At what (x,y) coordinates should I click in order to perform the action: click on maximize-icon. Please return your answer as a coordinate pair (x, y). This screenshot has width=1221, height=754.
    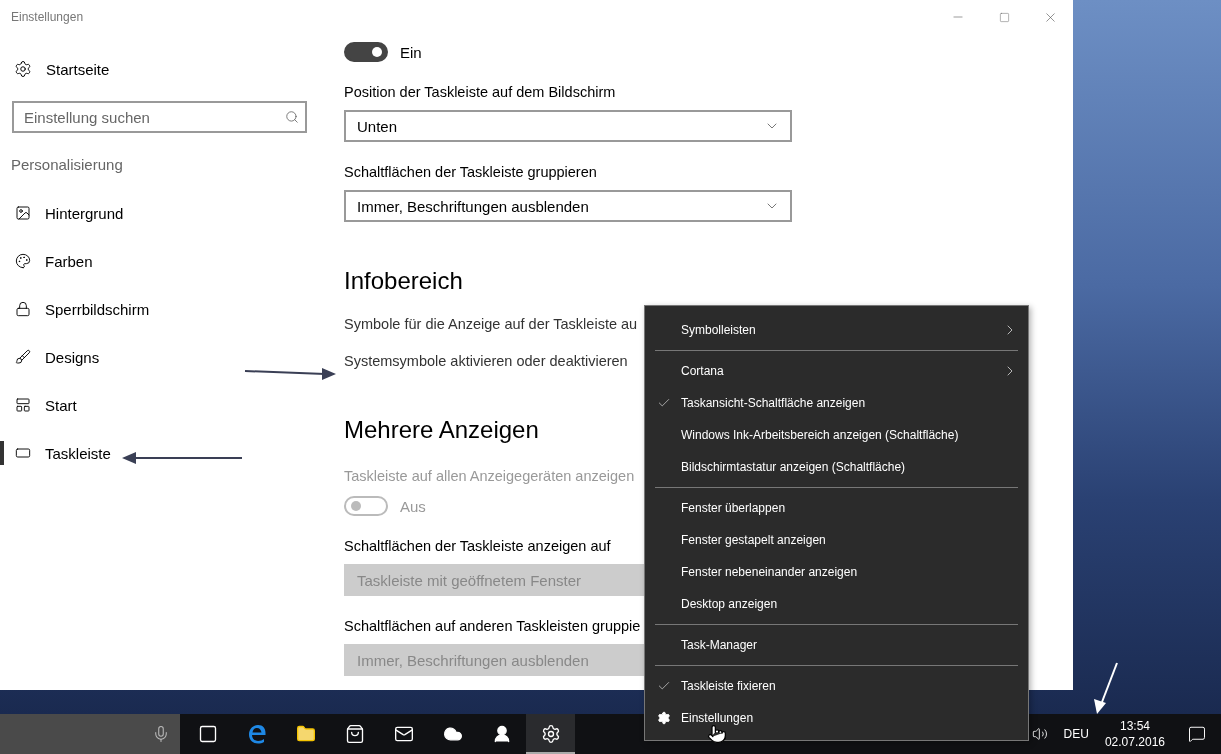
    Looking at the image, I should click on (1004, 17).